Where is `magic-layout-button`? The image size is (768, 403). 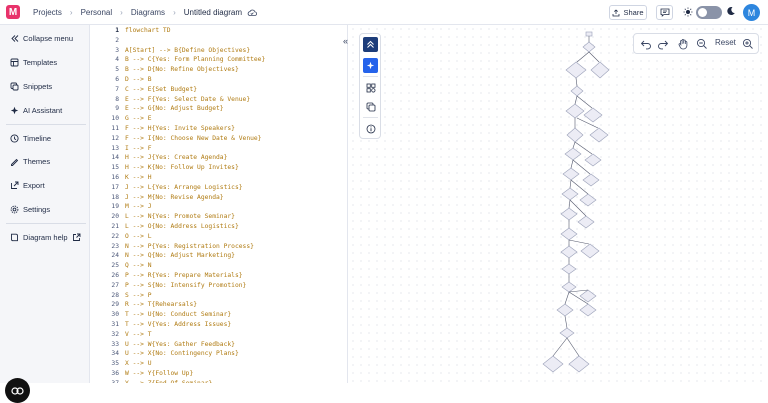
magic-layout-button is located at coordinates (370, 65).